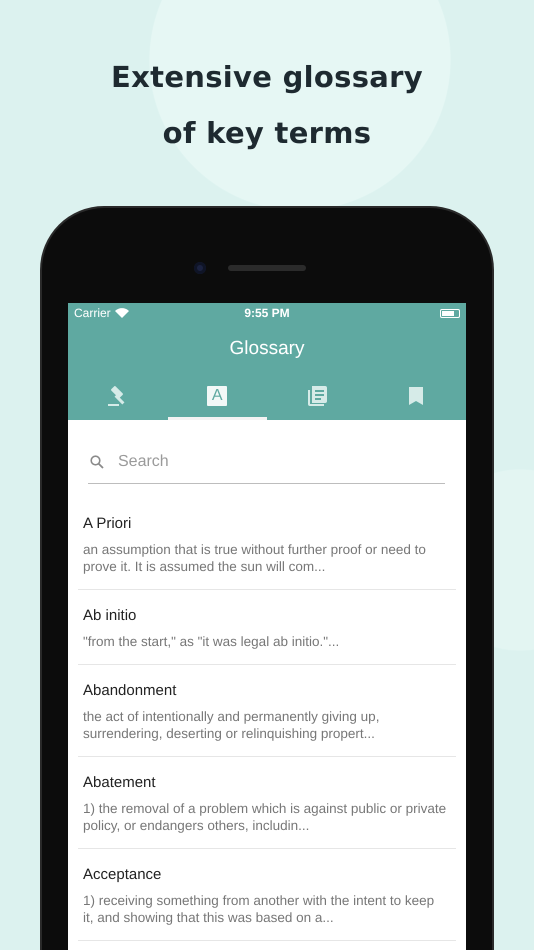 The height and width of the screenshot is (950, 534). I want to click on battery-icon, so click(450, 313).